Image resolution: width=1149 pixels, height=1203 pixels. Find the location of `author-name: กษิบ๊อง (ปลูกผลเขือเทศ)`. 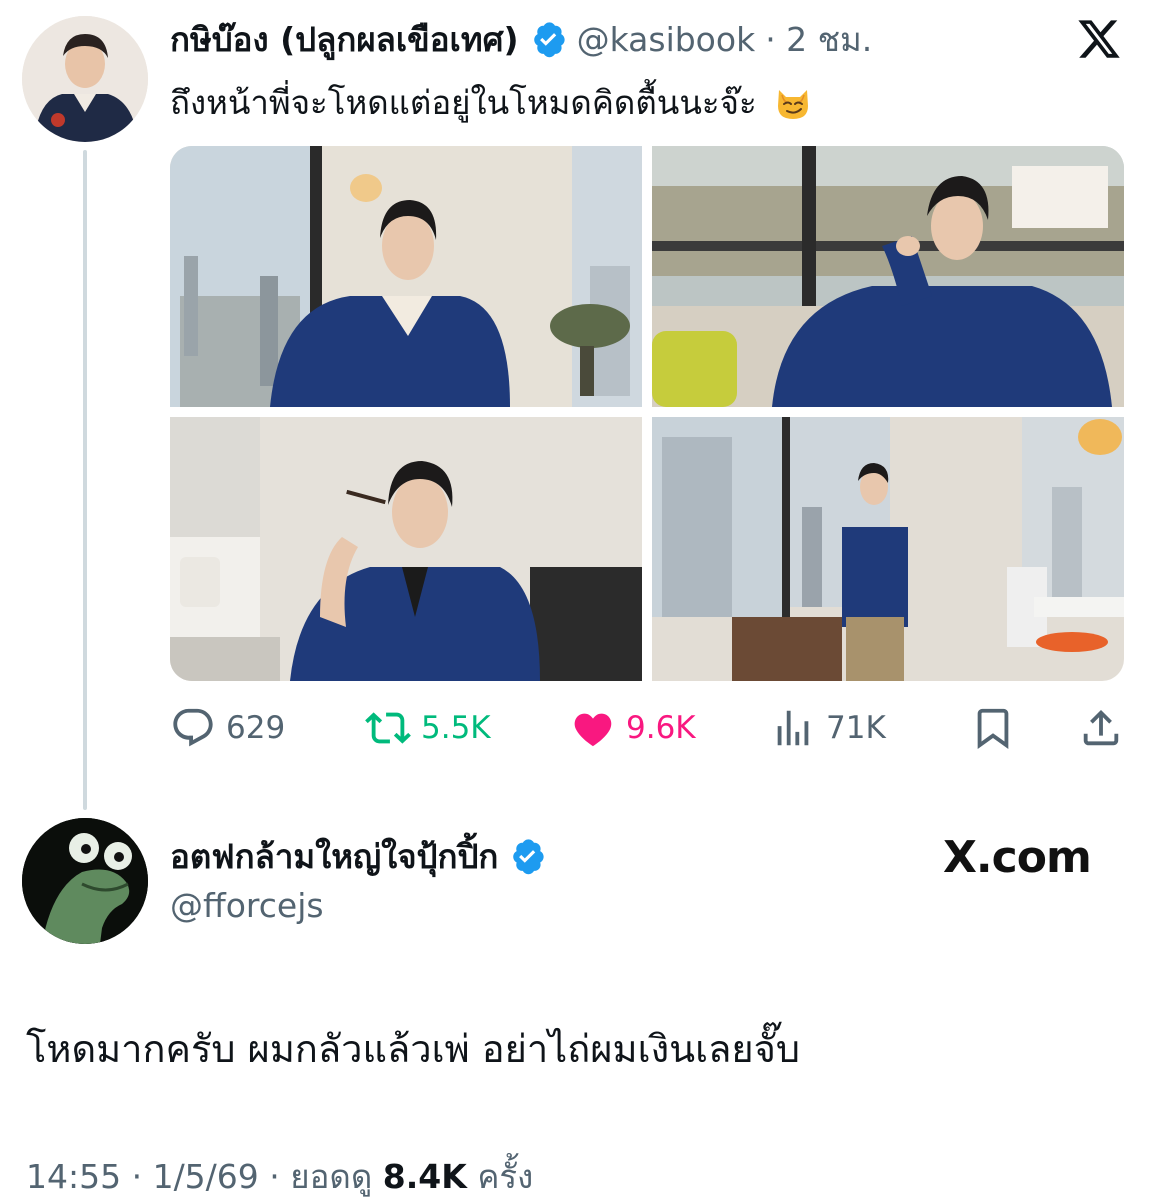

author-name: กษิบ๊อง (ปลูกผลเขือเทศ) is located at coordinates (344, 39).